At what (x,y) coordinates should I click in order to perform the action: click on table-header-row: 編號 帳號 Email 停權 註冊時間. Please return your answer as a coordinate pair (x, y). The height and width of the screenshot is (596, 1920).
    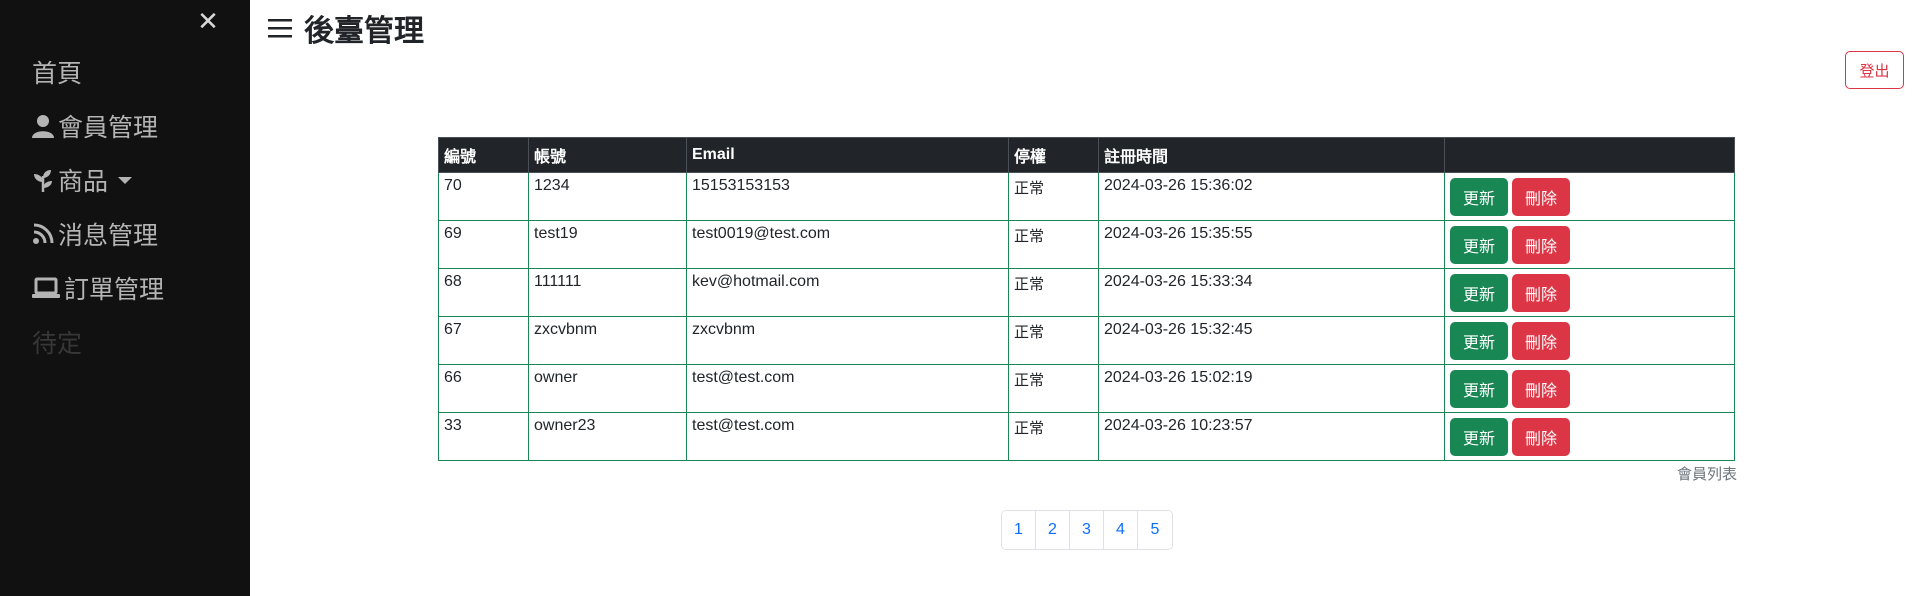
    Looking at the image, I should click on (1086, 155).